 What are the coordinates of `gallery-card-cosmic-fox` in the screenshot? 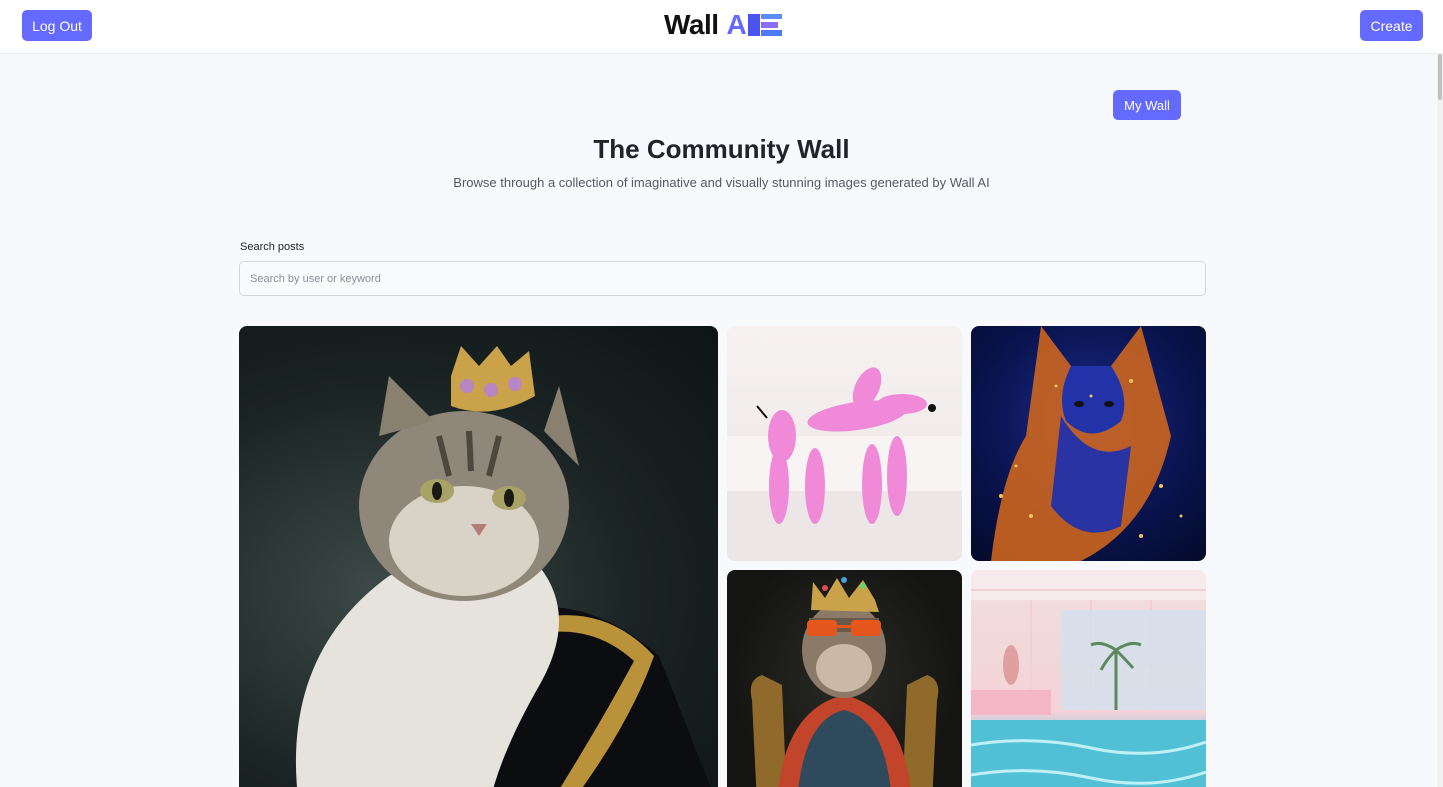 It's located at (1088, 443).